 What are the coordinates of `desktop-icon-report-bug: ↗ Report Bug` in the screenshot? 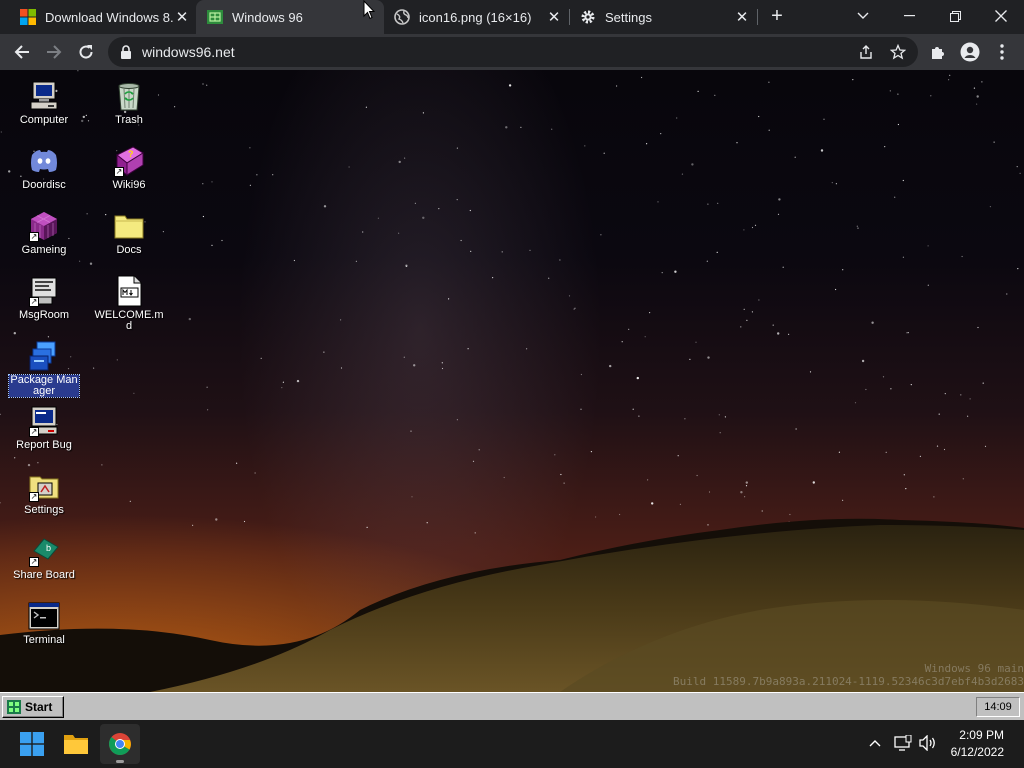 It's located at (44, 428).